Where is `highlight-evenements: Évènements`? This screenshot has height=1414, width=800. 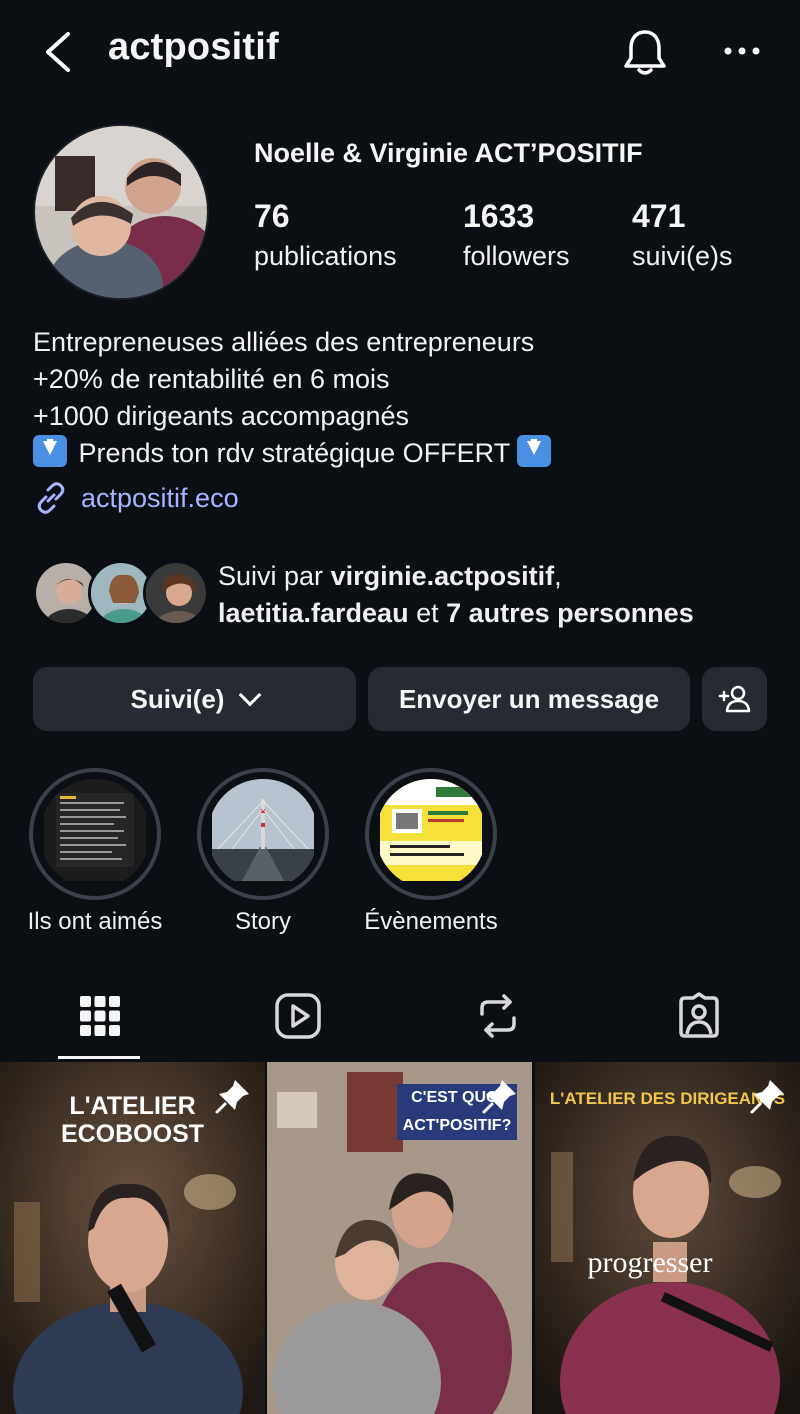
highlight-evenements: Évènements is located at coordinates (431, 851).